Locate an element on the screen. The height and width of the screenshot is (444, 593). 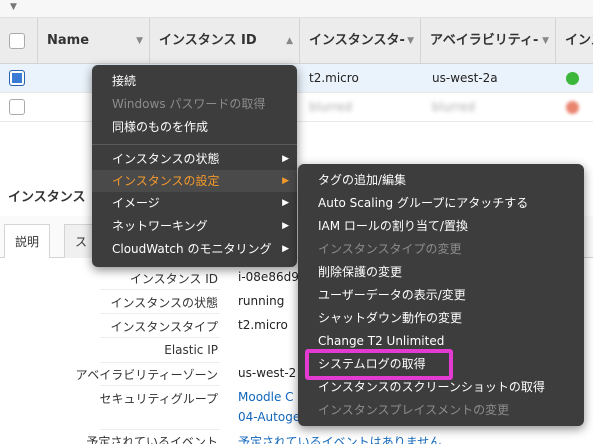
field-label-availability-zone: アベイラビリティーゾーン is located at coordinates (146, 375).